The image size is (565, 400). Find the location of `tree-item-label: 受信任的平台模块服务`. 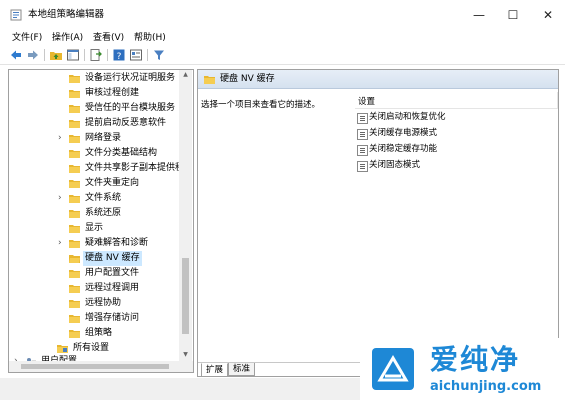

tree-item-label: 受信任的平台模块服务 is located at coordinates (130, 108).